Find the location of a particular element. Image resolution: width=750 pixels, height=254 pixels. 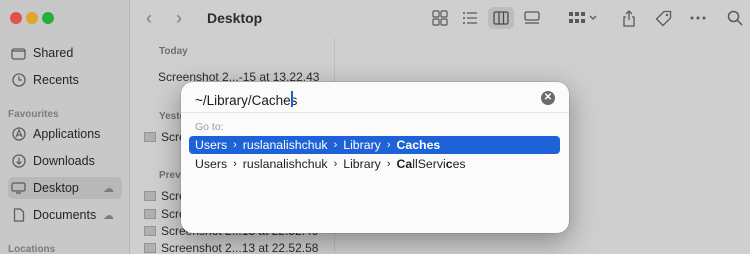

path-input is located at coordinates (365, 100).